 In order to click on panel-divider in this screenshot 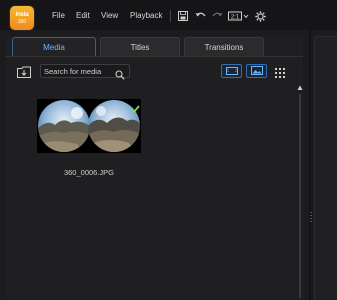, I will do `click(310, 165)`.